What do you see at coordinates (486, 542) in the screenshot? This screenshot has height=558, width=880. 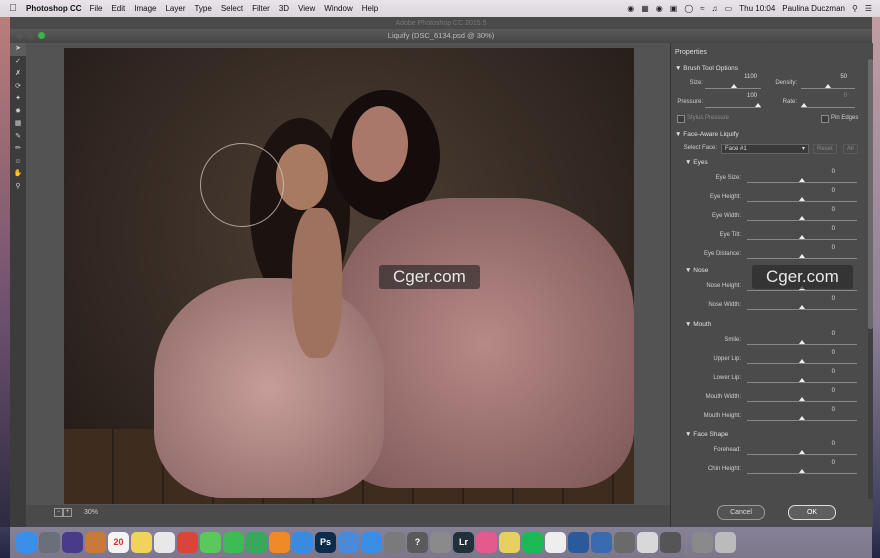 I see `itunes-icon` at bounding box center [486, 542].